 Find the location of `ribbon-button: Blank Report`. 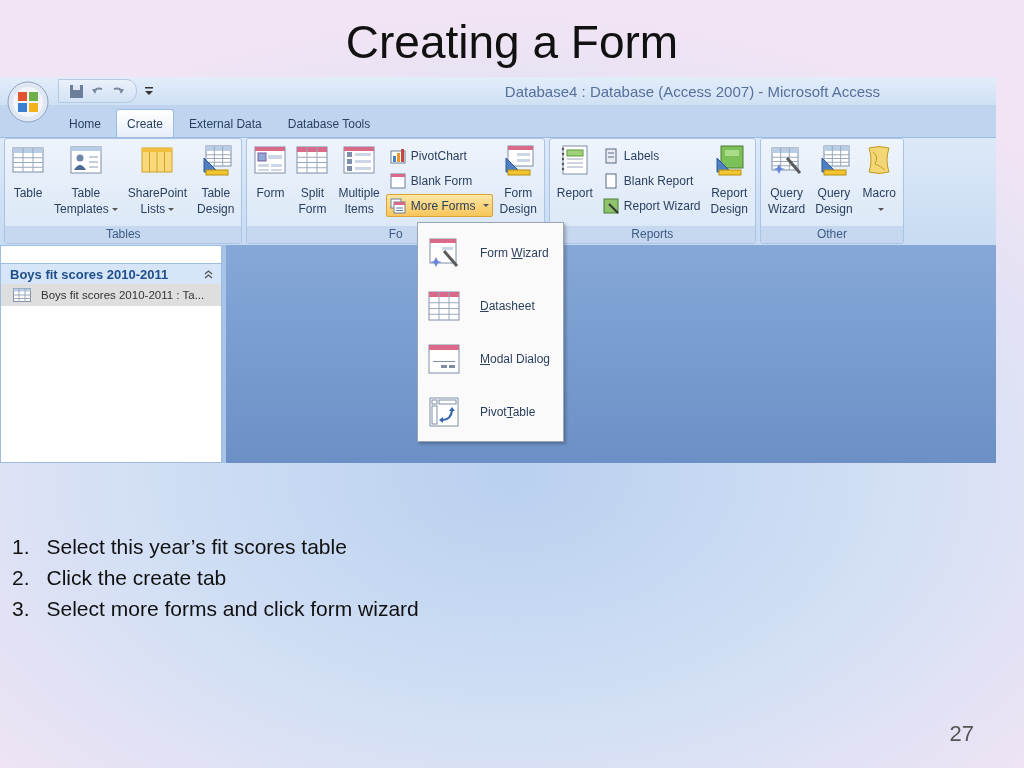

ribbon-button: Blank Report is located at coordinates (651, 180).